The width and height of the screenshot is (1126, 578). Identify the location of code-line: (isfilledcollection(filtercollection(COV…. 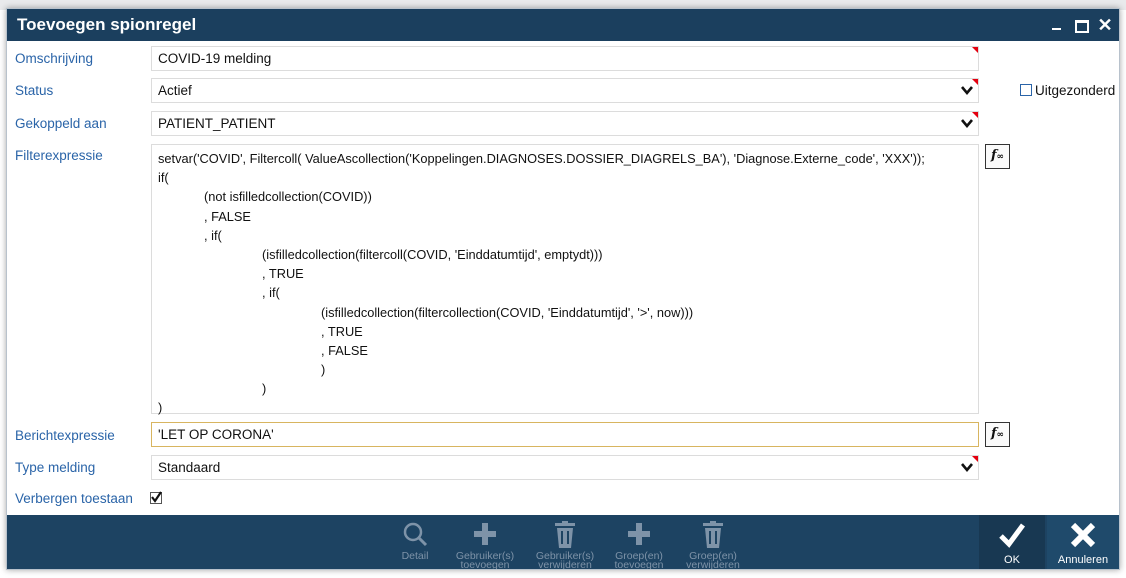
(507, 312).